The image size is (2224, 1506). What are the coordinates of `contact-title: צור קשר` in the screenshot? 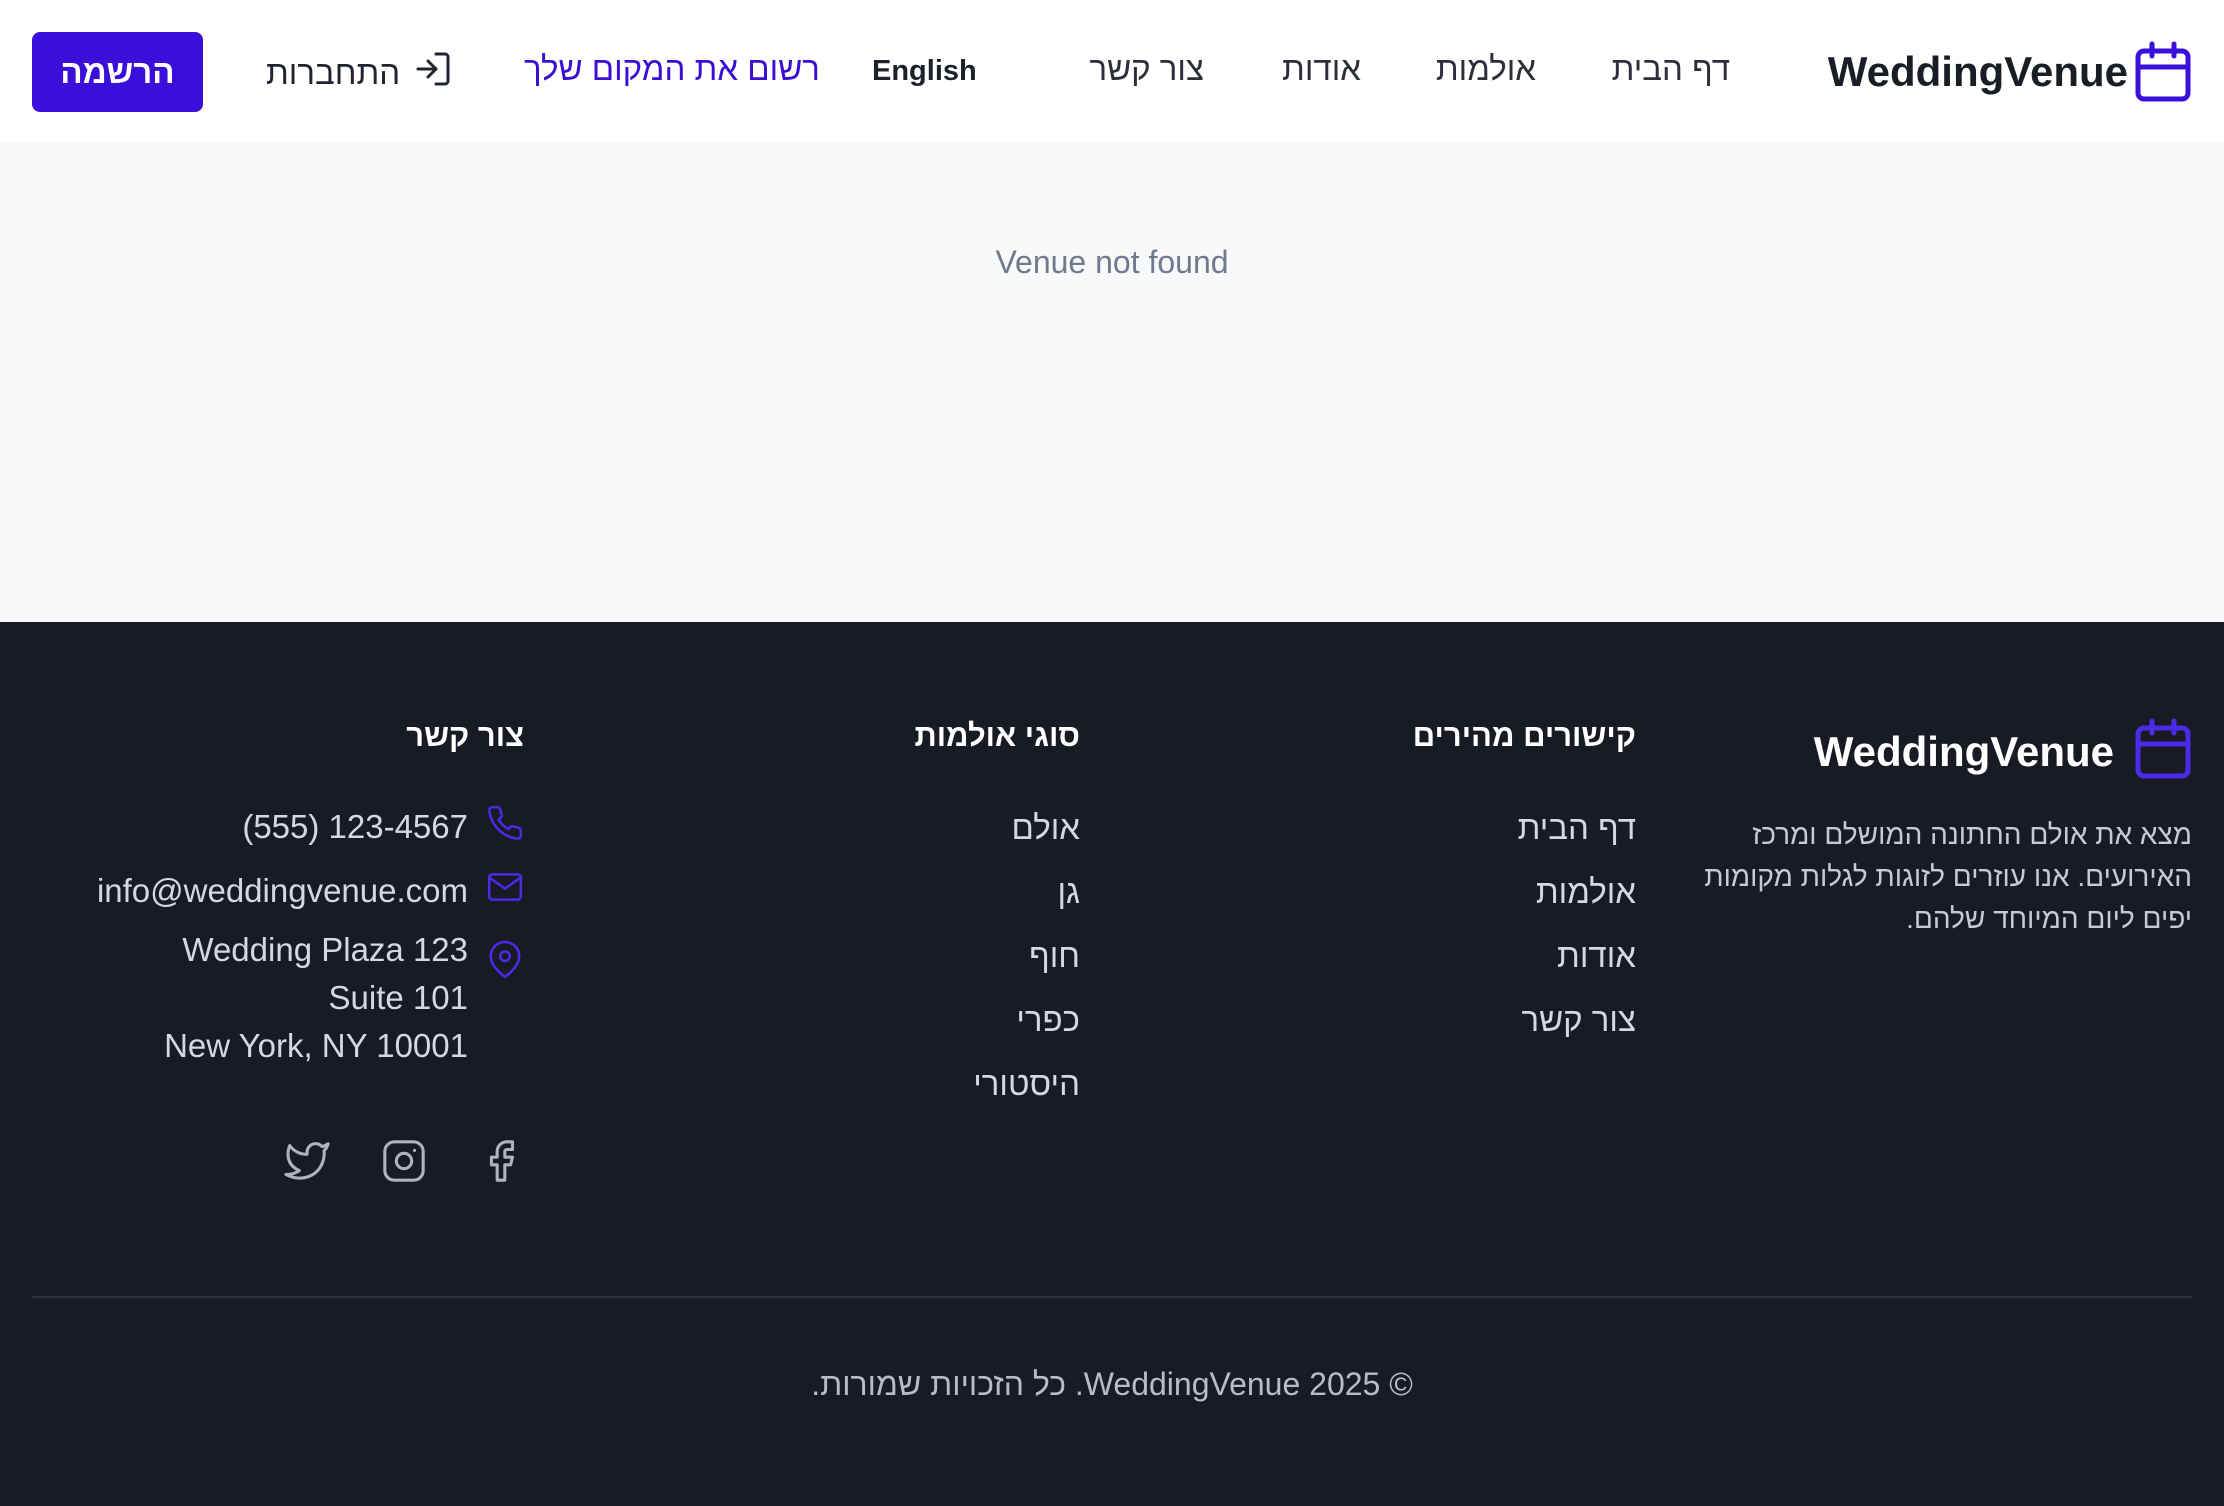 It's located at (465, 735).